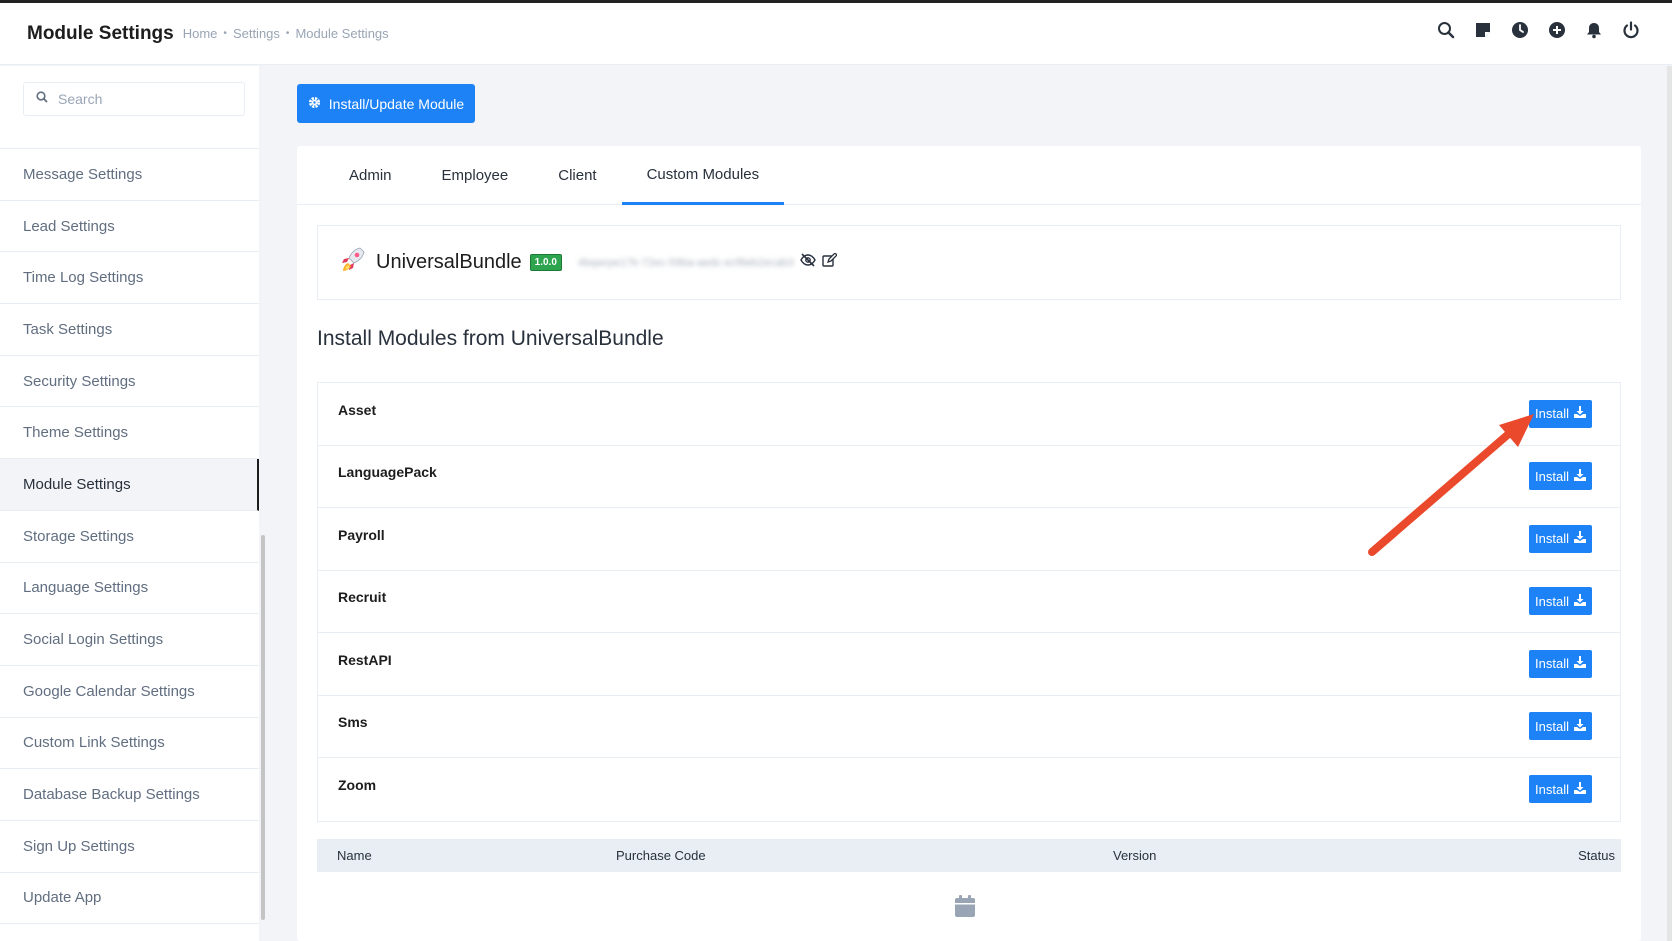  What do you see at coordinates (361, 534) in the screenshot?
I see `module-name: Payroll` at bounding box center [361, 534].